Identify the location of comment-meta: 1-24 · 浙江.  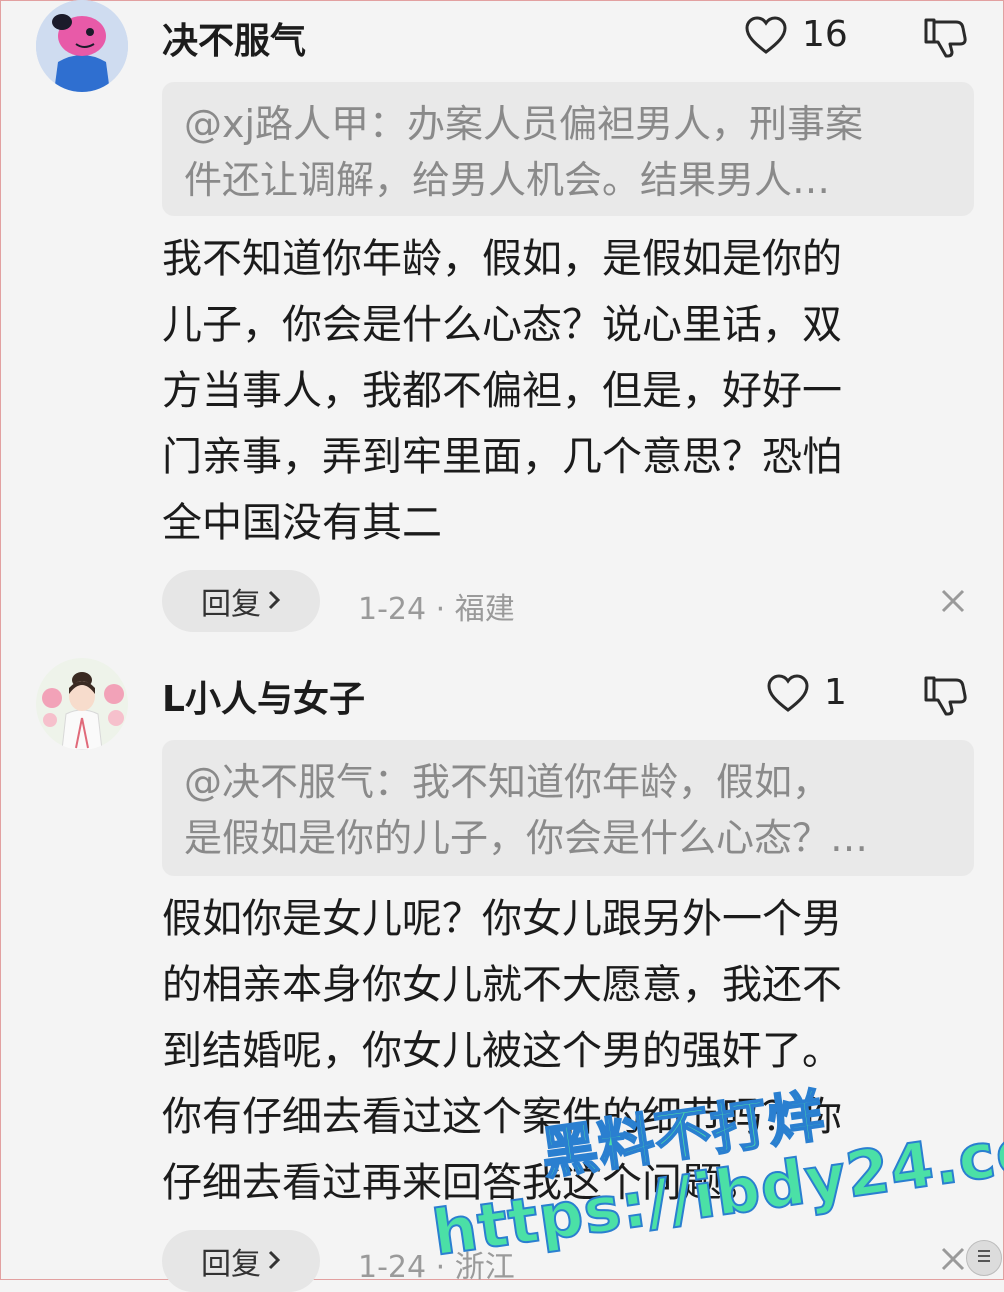
(436, 1267).